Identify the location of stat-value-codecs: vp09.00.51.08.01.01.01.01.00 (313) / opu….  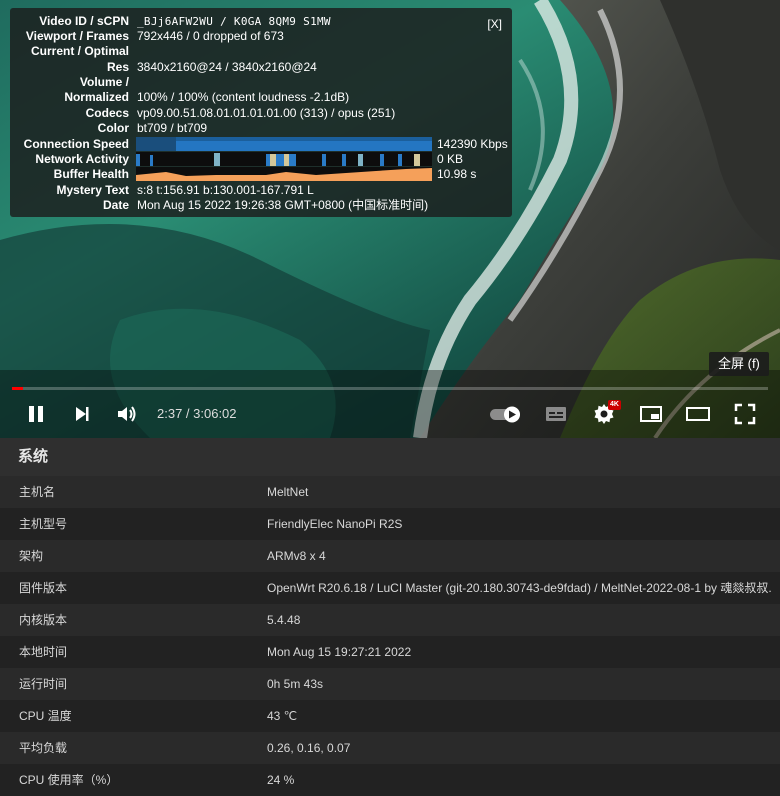
(266, 113).